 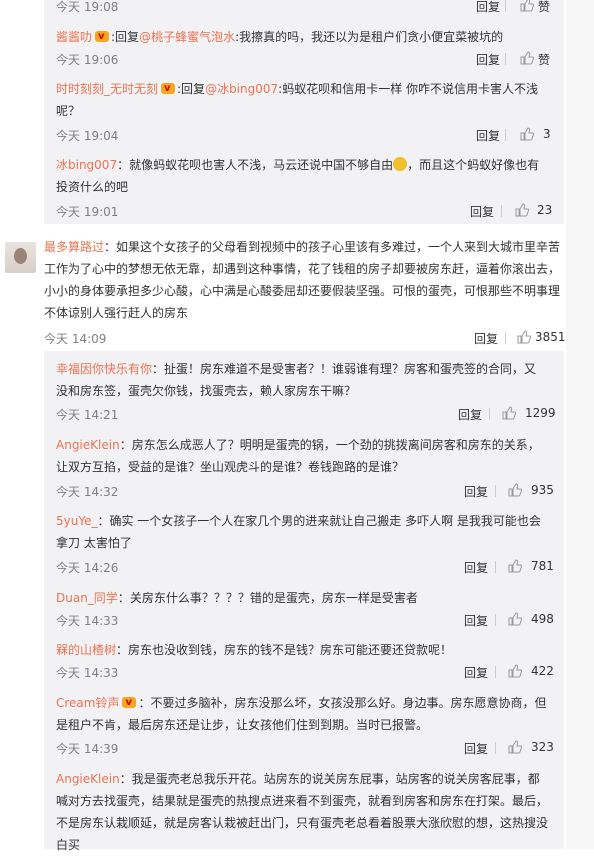 What do you see at coordinates (87, 415) in the screenshot?
I see `comment-time: 今天 14:21` at bounding box center [87, 415].